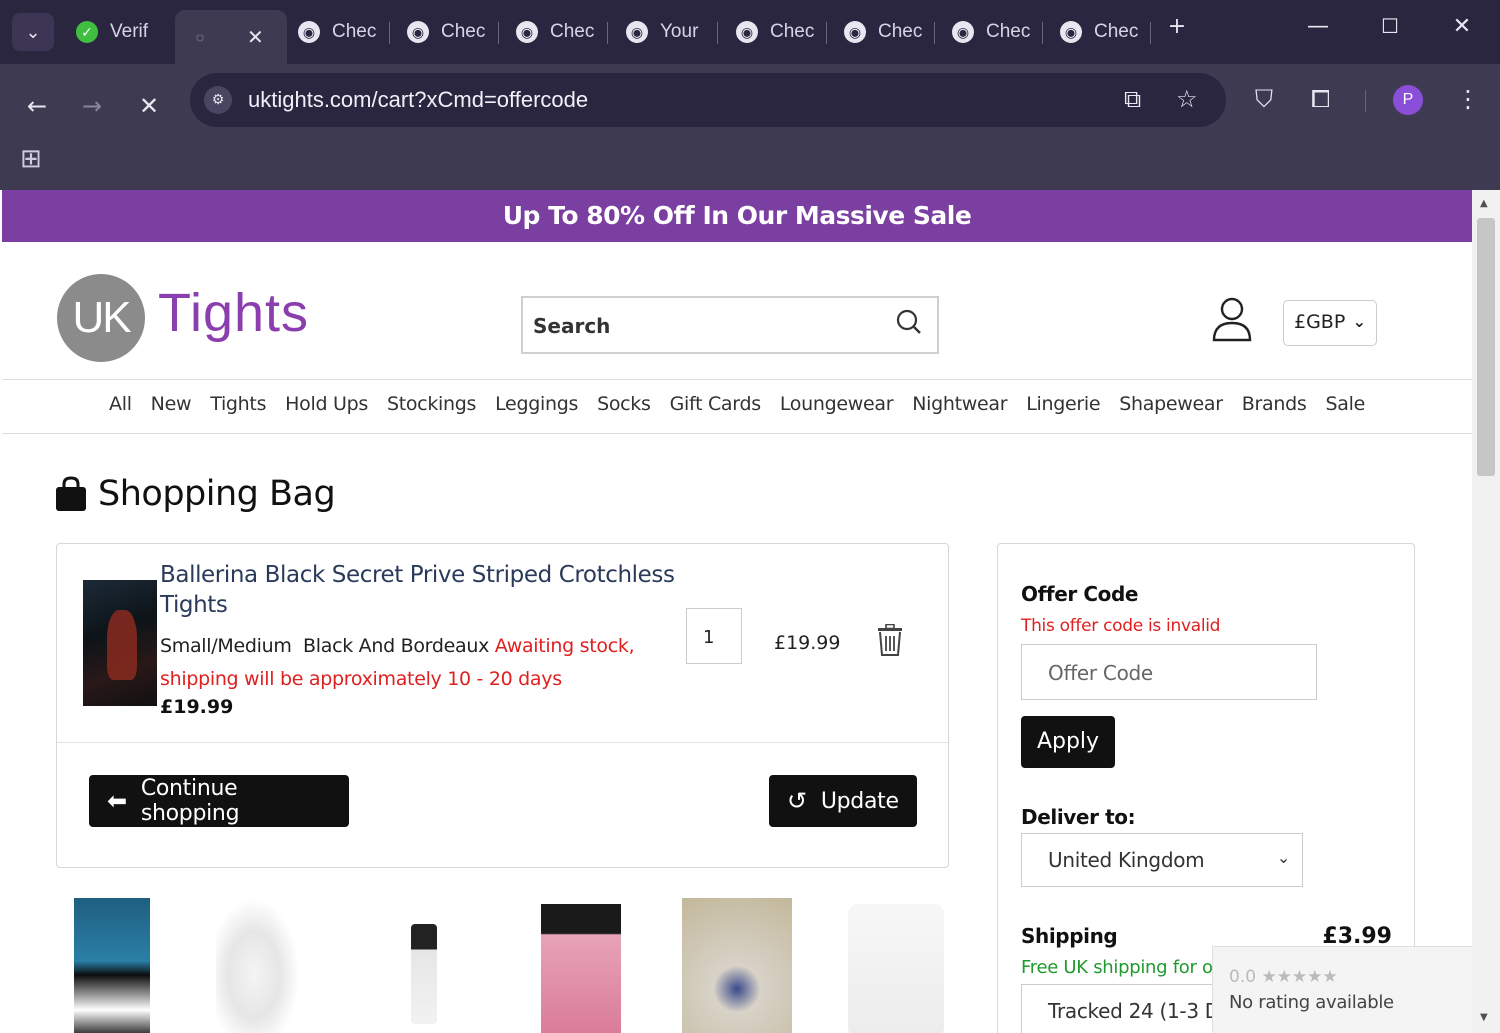 Image resolution: width=1500 pixels, height=1033 pixels. What do you see at coordinates (418, 100) in the screenshot?
I see `url-text: uktights.com/cart?xCmd=offercode` at bounding box center [418, 100].